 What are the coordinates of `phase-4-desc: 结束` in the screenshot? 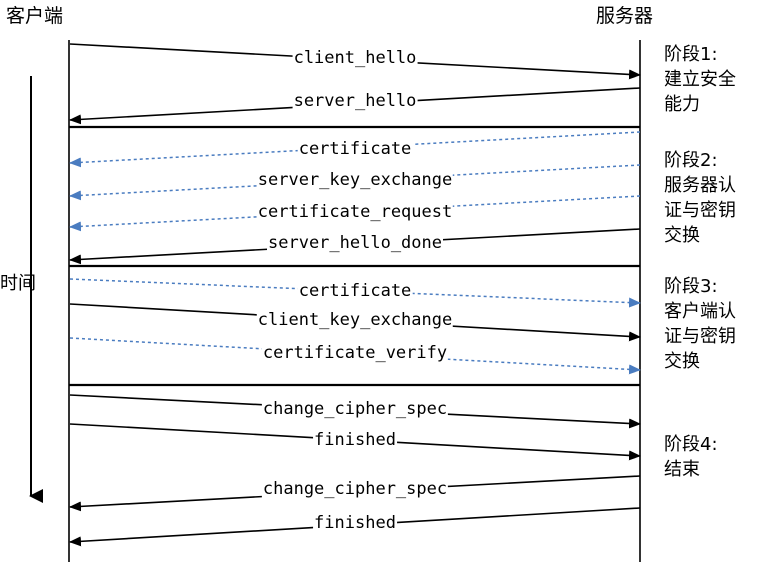 It's located at (682, 469).